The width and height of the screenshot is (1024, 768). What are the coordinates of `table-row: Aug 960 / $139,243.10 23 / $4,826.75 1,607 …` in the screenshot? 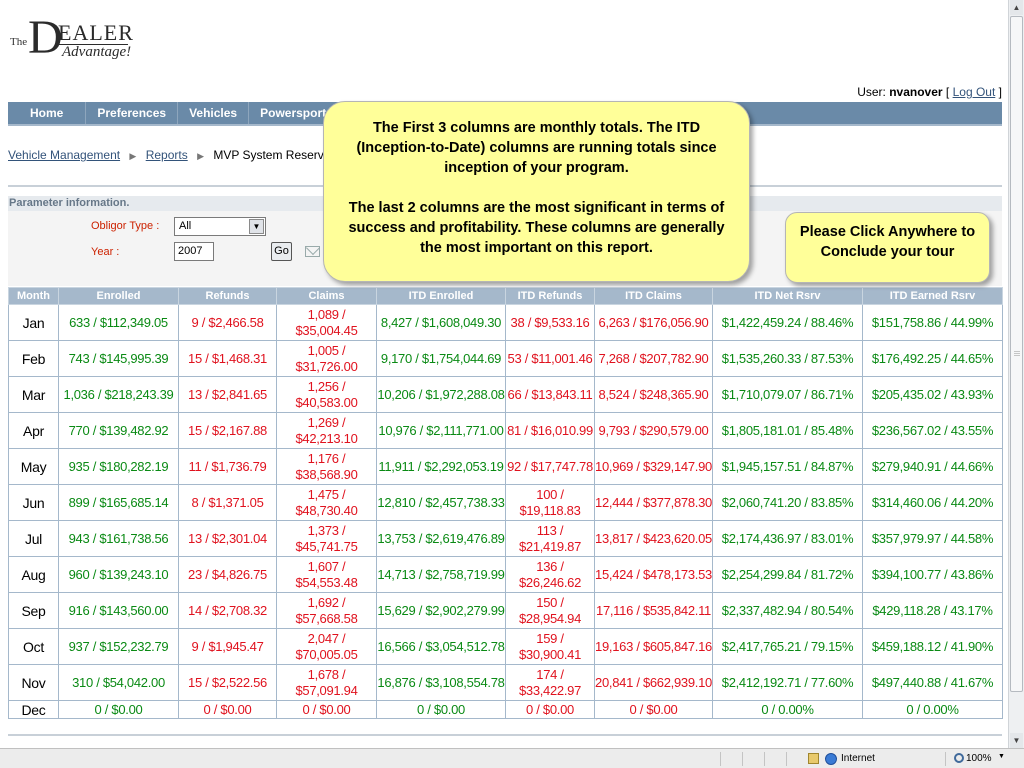 It's located at (505, 574).